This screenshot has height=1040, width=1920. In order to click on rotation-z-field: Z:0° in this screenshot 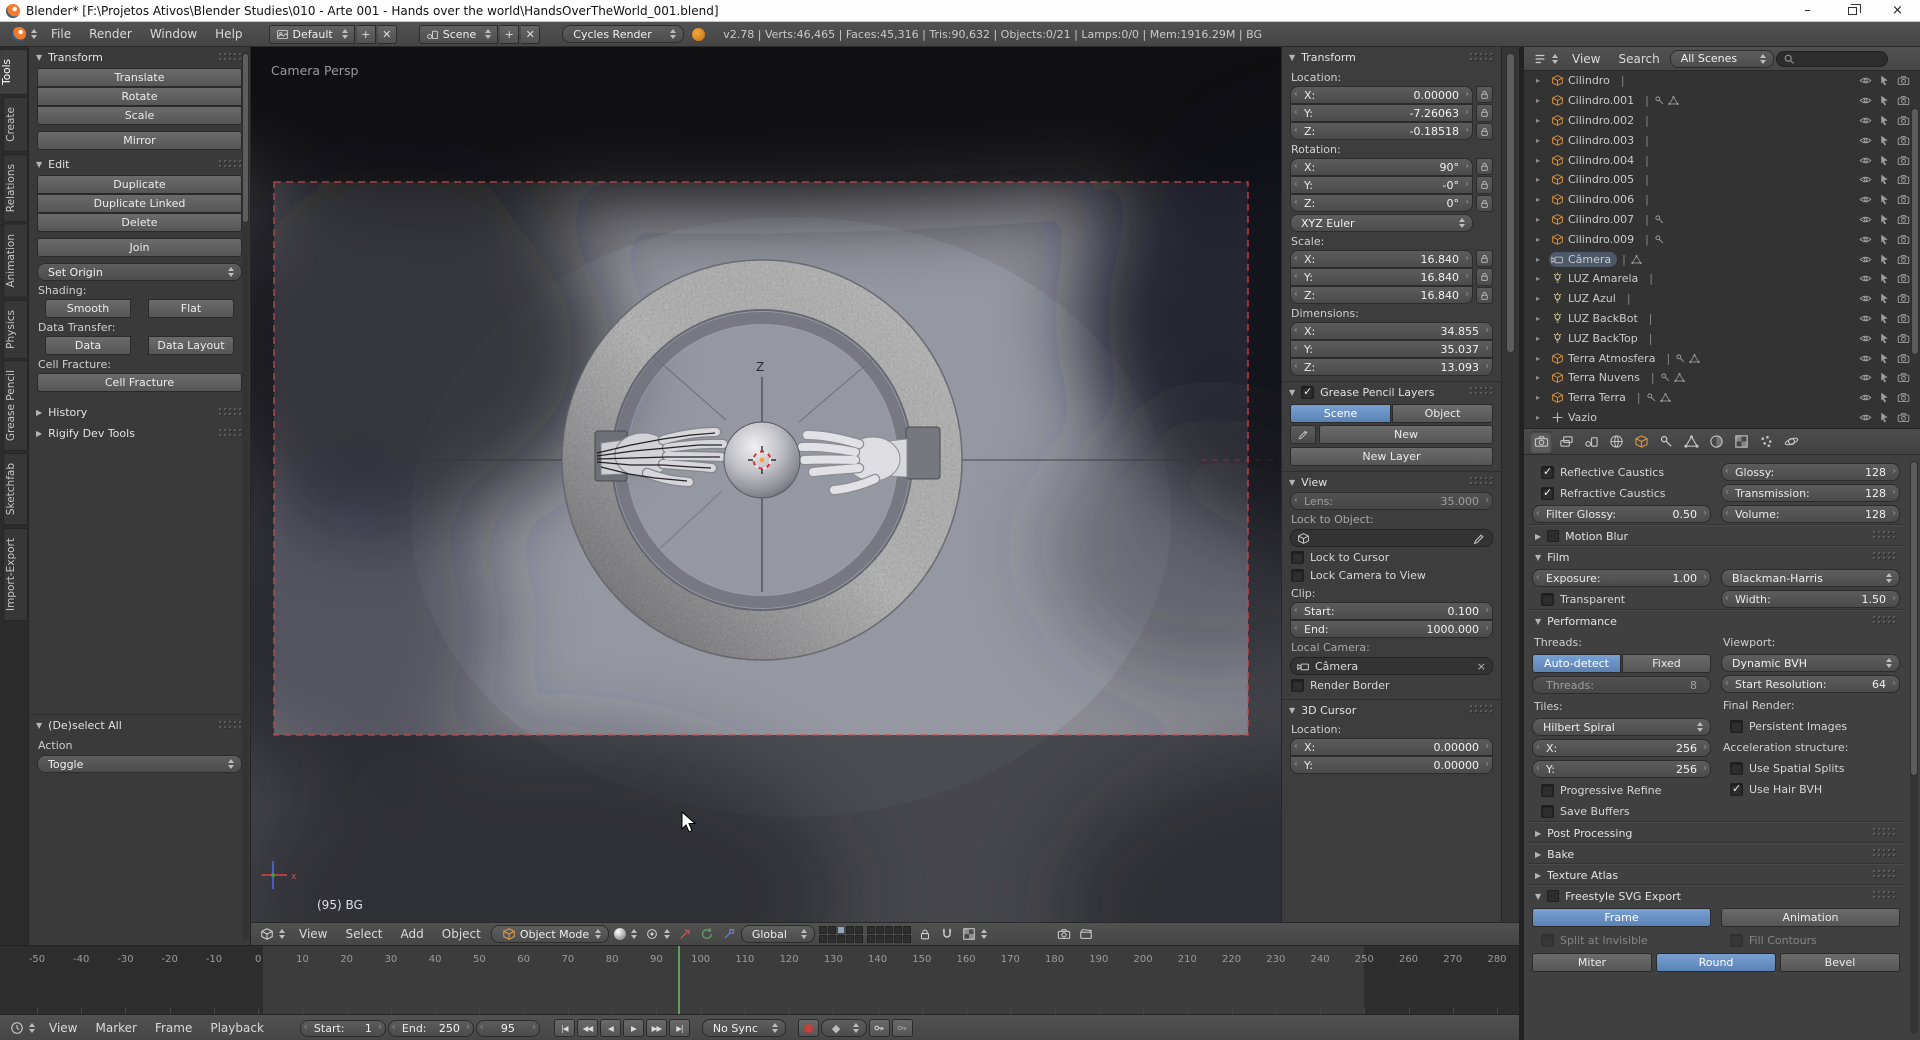, I will do `click(1381, 203)`.